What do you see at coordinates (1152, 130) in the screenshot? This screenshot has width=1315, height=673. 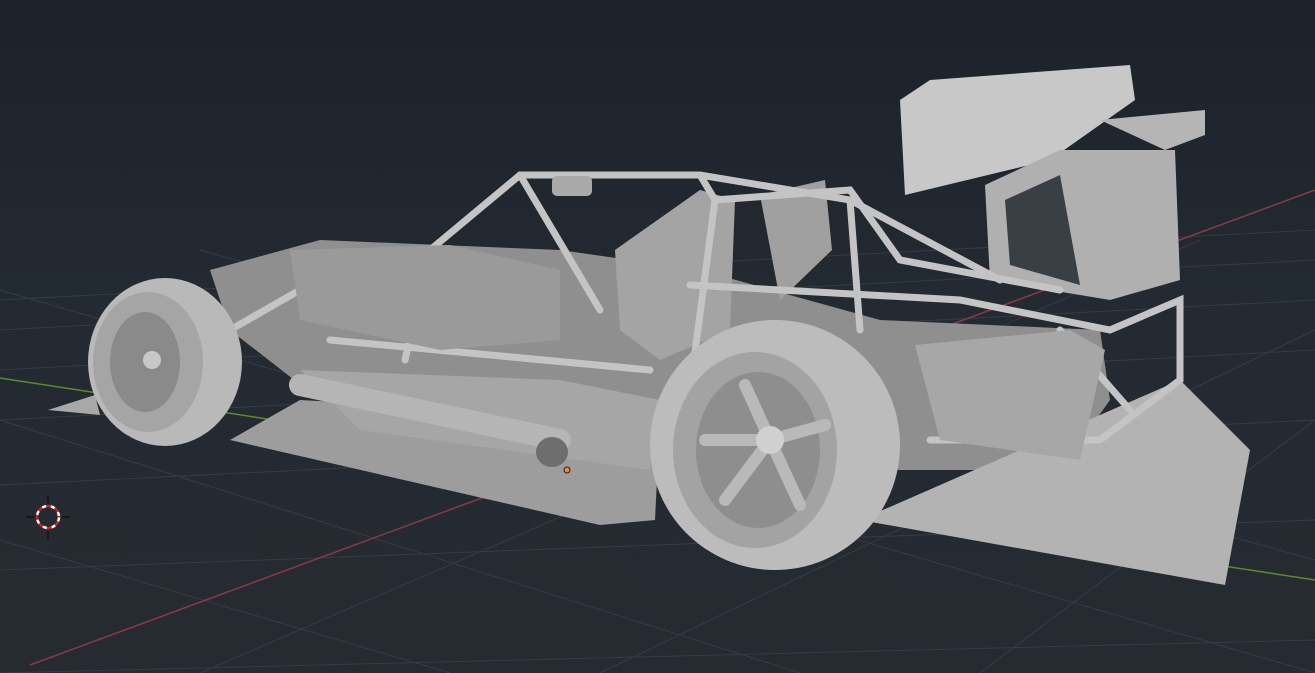 I see `rear-wing-upper` at bounding box center [1152, 130].